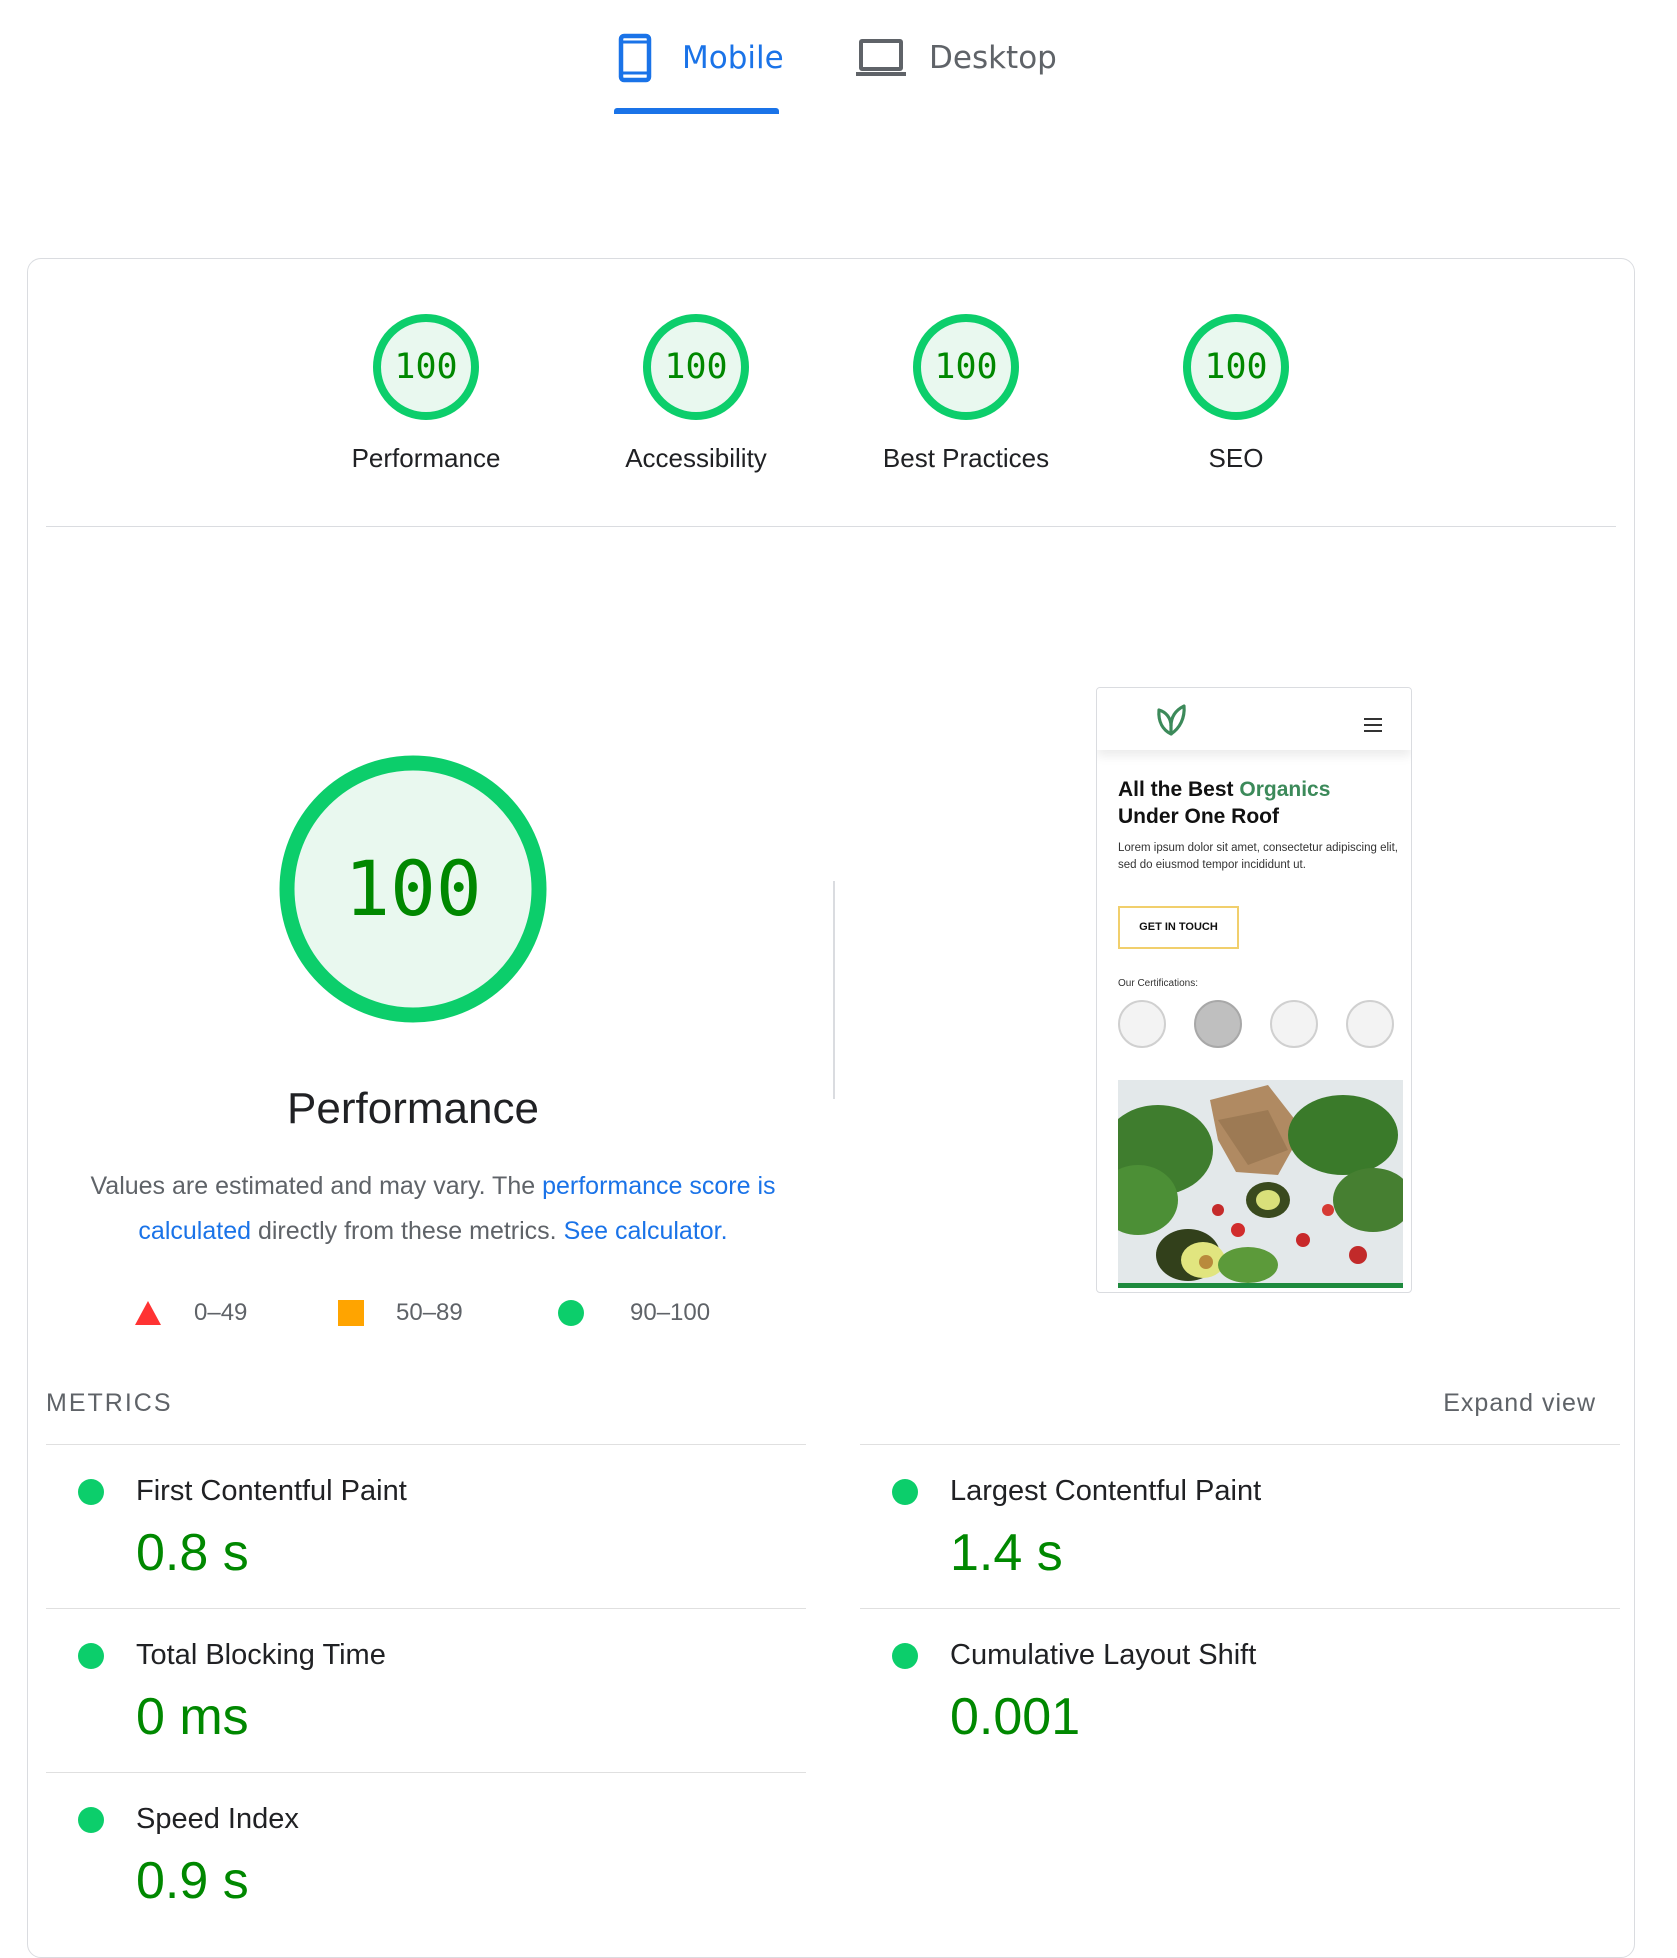 Image resolution: width=1677 pixels, height=1958 pixels. I want to click on preview-hero-image, so click(1260, 1181).